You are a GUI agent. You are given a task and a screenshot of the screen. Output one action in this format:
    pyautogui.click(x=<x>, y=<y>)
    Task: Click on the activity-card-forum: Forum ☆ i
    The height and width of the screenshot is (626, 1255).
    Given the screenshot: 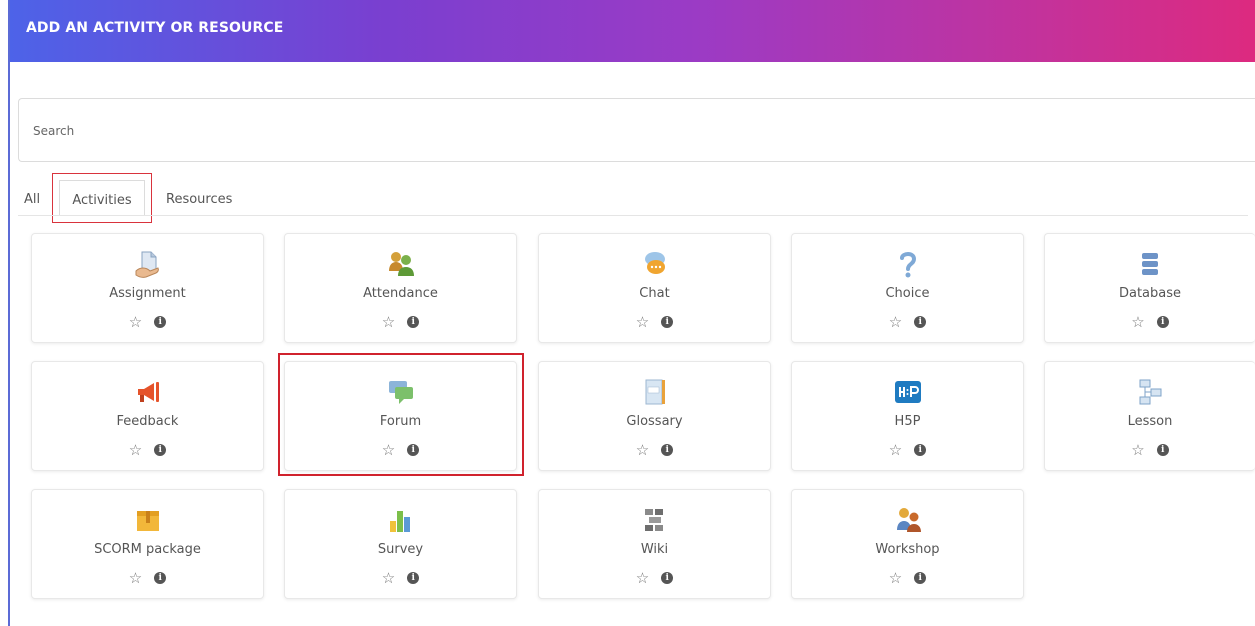 What is the action you would take?
    pyautogui.click(x=400, y=416)
    